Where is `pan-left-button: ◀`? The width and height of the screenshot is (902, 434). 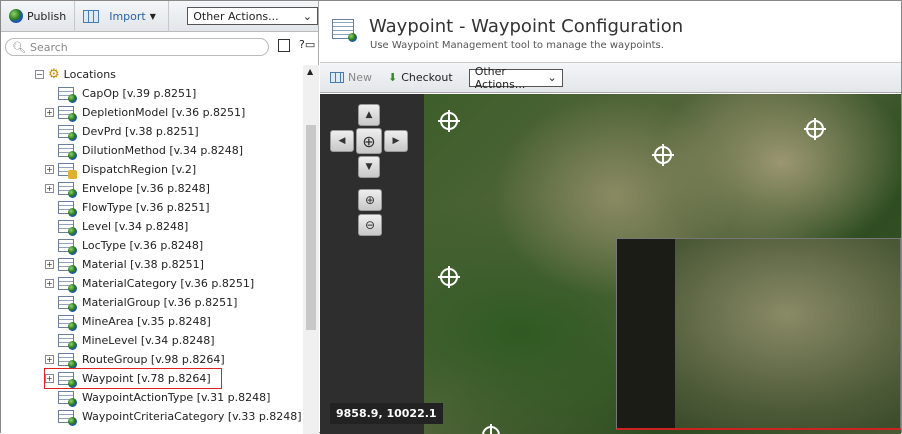 pan-left-button: ◀ is located at coordinates (342, 141).